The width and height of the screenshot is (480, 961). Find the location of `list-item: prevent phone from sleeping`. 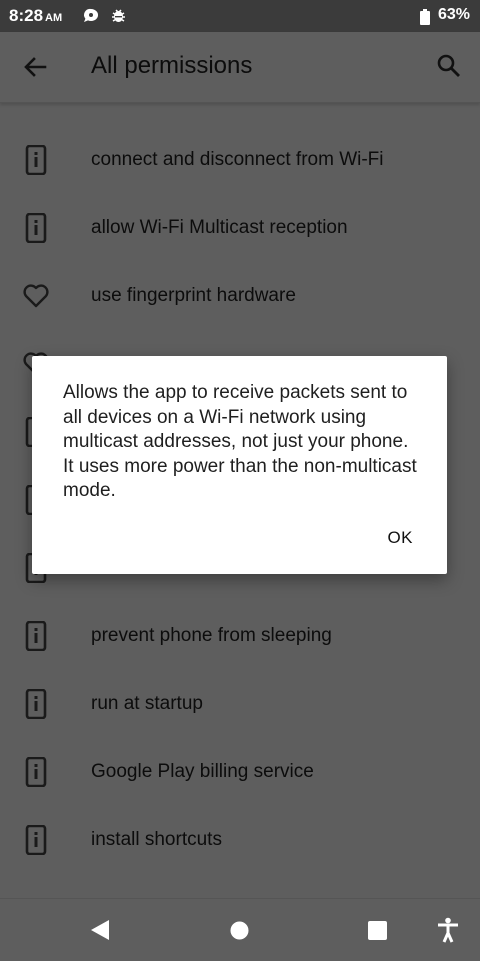

list-item: prevent phone from sleeping is located at coordinates (240, 636).